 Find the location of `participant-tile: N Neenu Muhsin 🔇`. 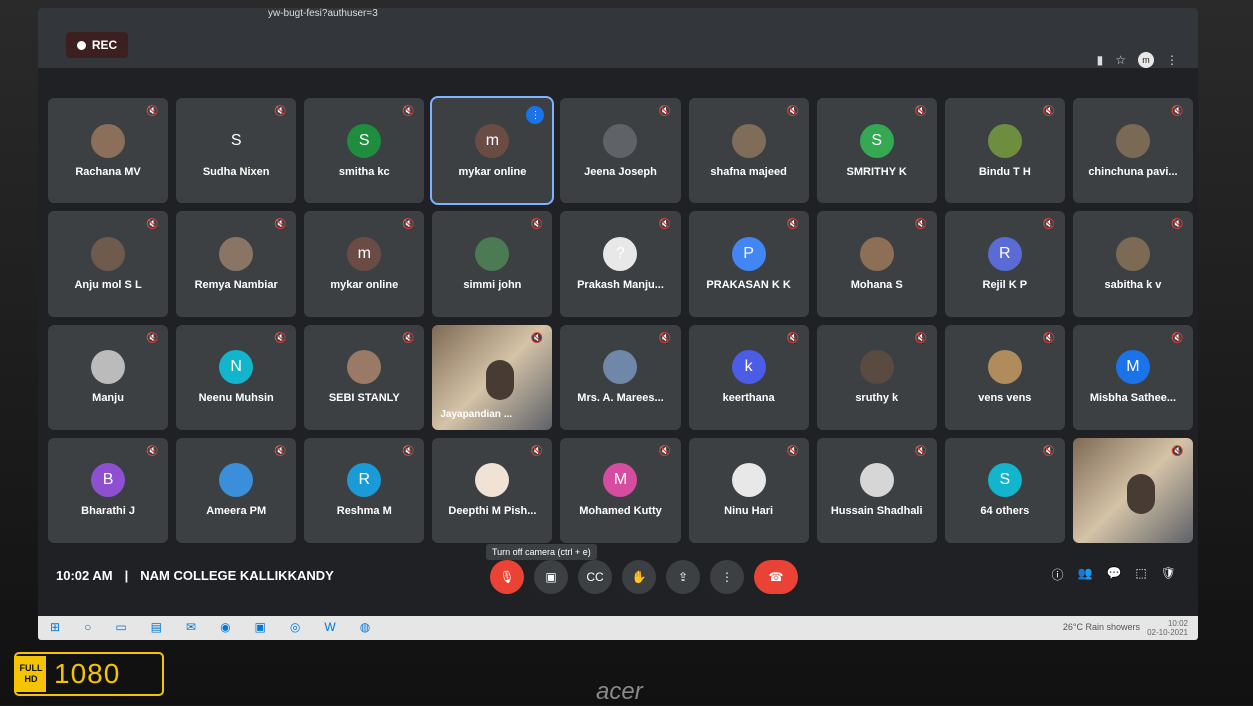

participant-tile: N Neenu Muhsin 🔇 is located at coordinates (236, 377).